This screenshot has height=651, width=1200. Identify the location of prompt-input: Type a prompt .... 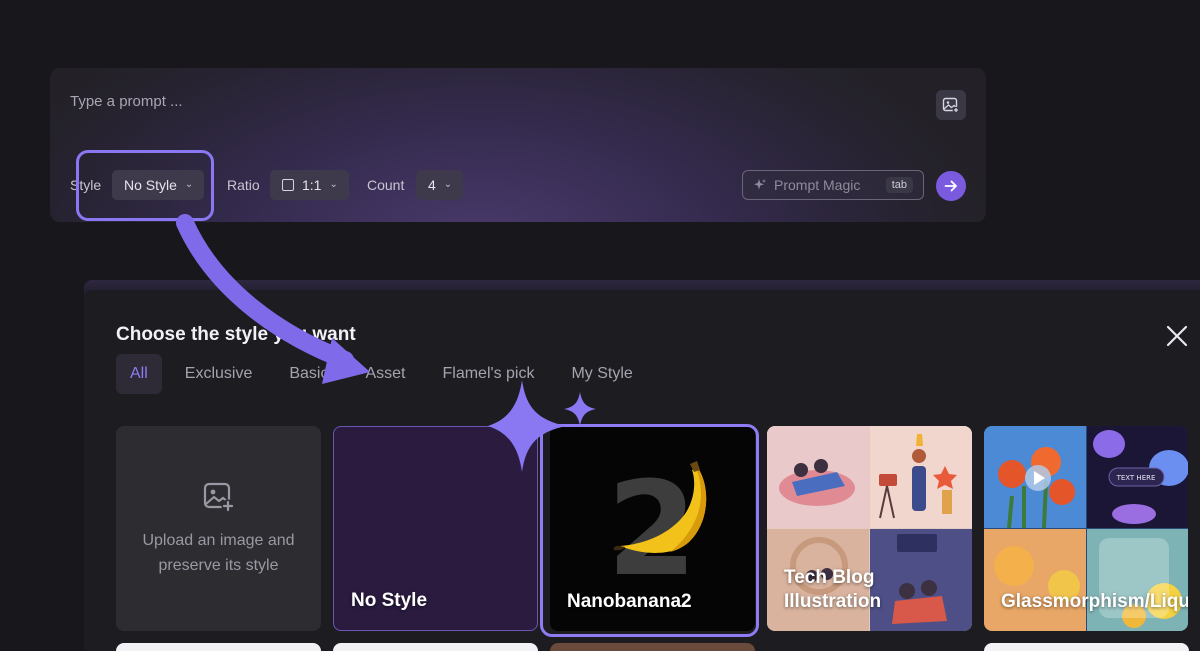
(126, 101).